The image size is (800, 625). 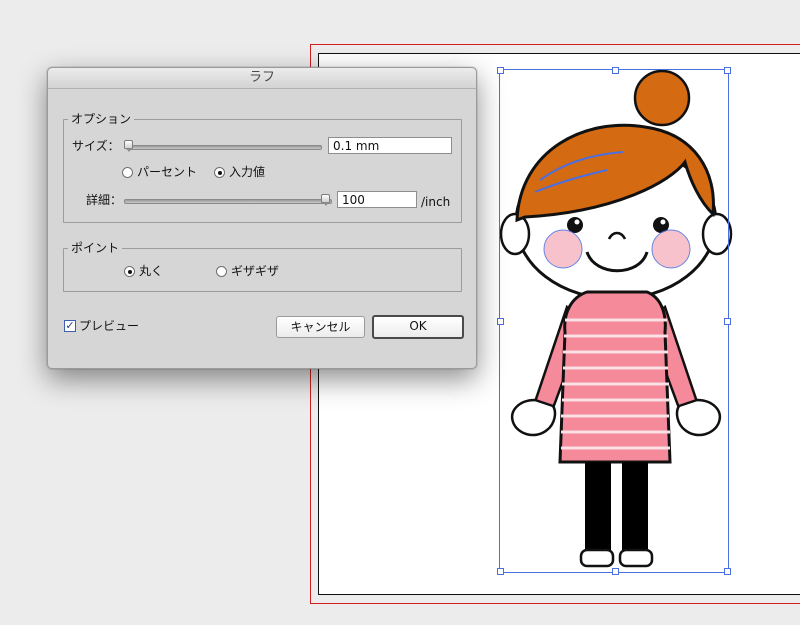 What do you see at coordinates (129, 271) in the screenshot?
I see `points-smooth-radio` at bounding box center [129, 271].